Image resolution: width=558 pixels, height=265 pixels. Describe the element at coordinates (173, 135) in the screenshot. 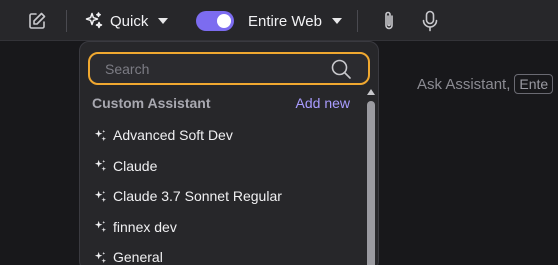

I see `list-item-label: Advanced Soft Dev` at that location.